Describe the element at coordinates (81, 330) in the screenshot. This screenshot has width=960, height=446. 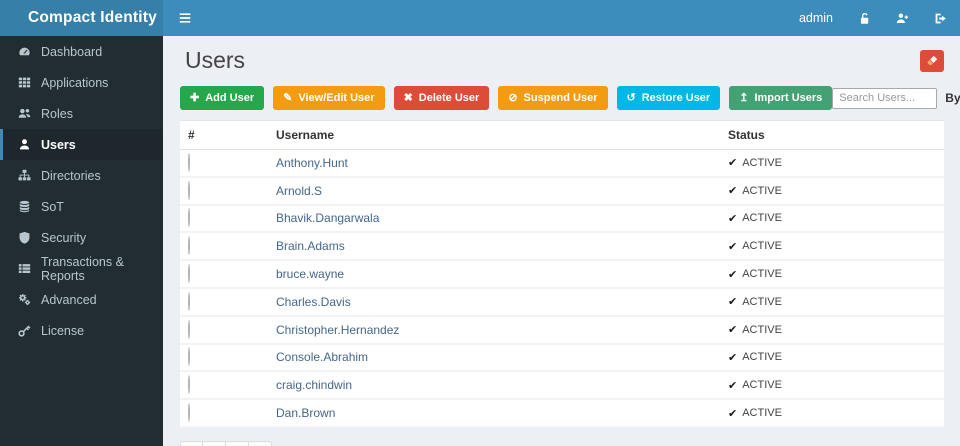
I see `sidebar-item-license: License` at that location.